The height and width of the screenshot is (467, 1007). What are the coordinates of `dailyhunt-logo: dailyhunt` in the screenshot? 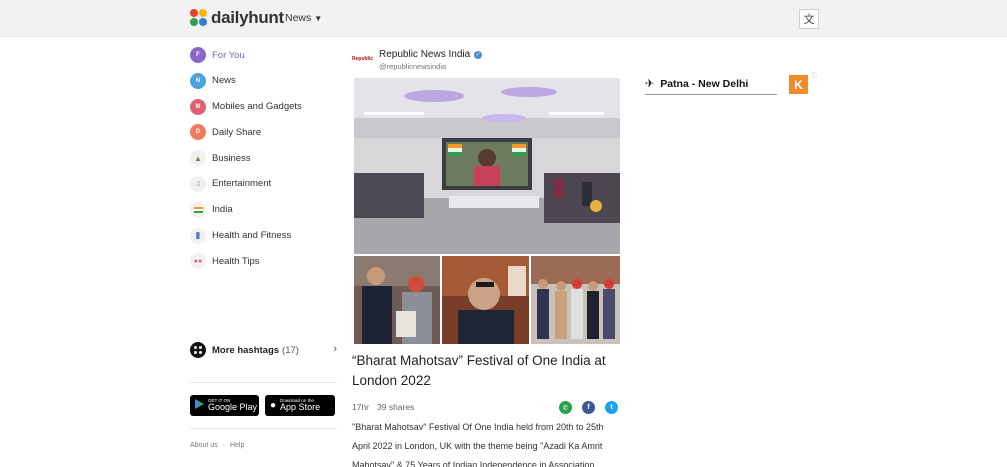 It's located at (237, 18).